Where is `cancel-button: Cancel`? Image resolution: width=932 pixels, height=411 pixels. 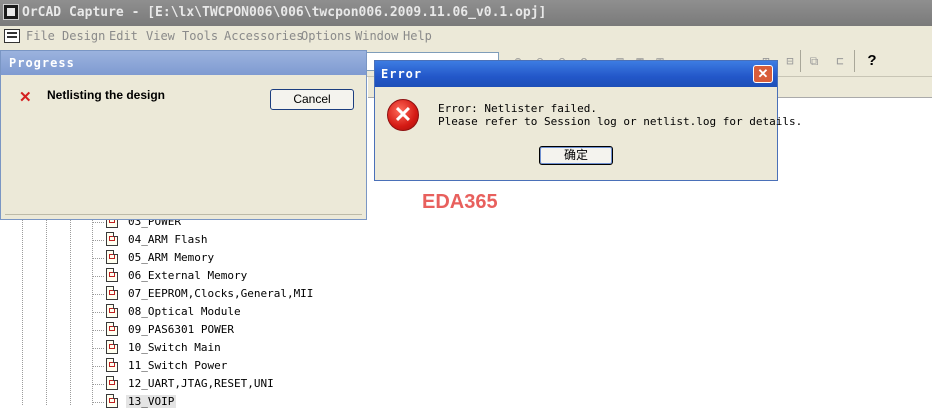
cancel-button: Cancel is located at coordinates (312, 99).